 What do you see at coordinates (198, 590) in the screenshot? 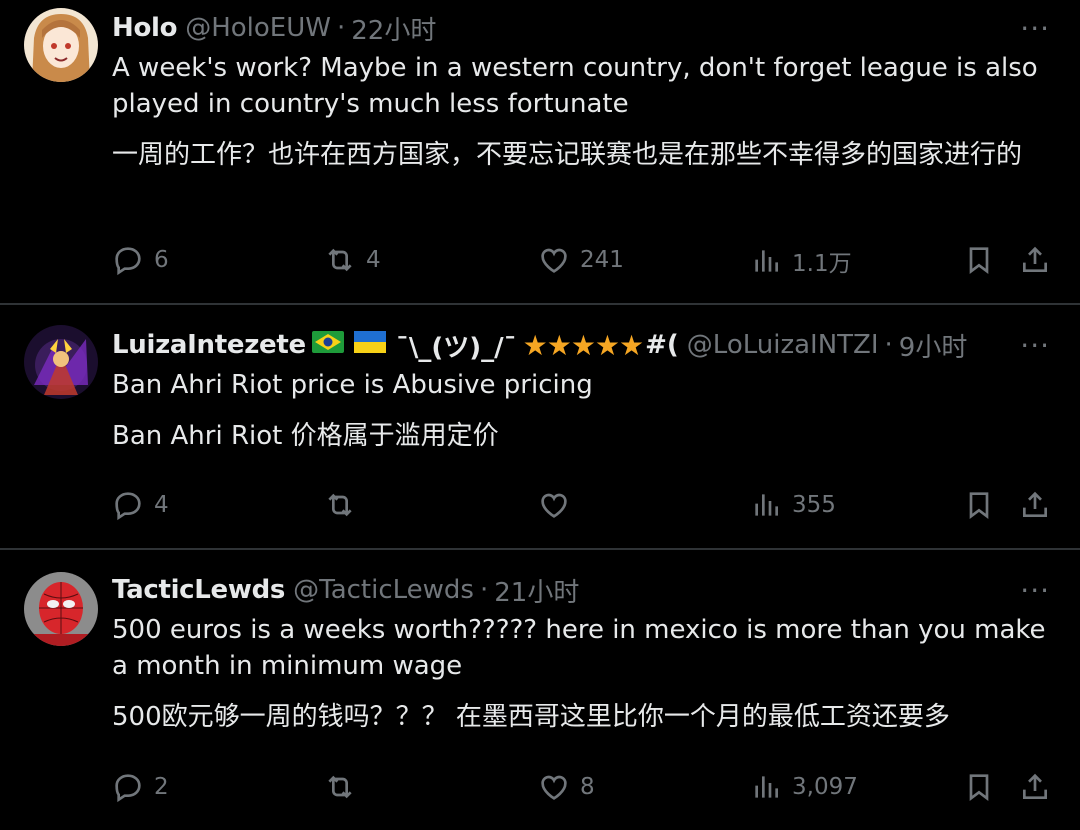
I see `display-name: TacticLewds` at bounding box center [198, 590].